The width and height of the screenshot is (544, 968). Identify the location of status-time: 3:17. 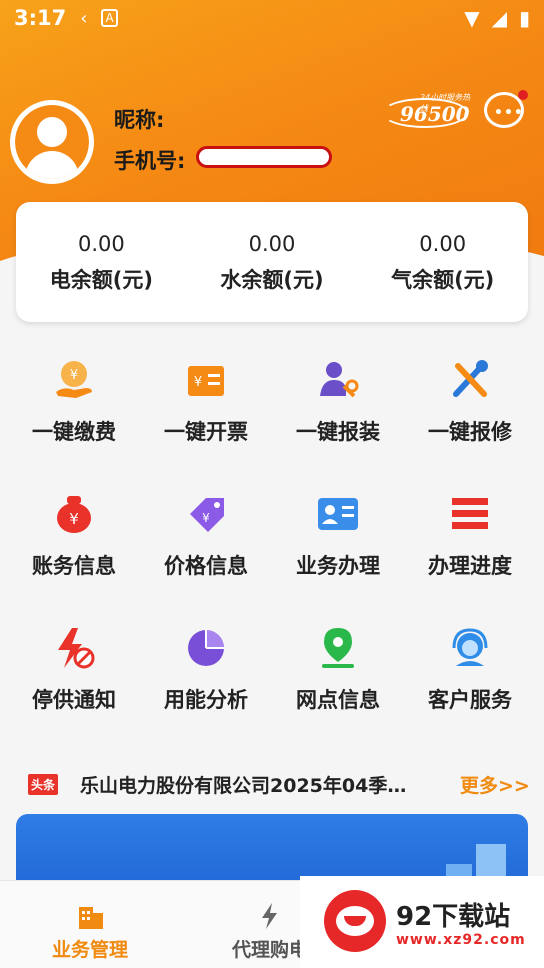
(40, 18).